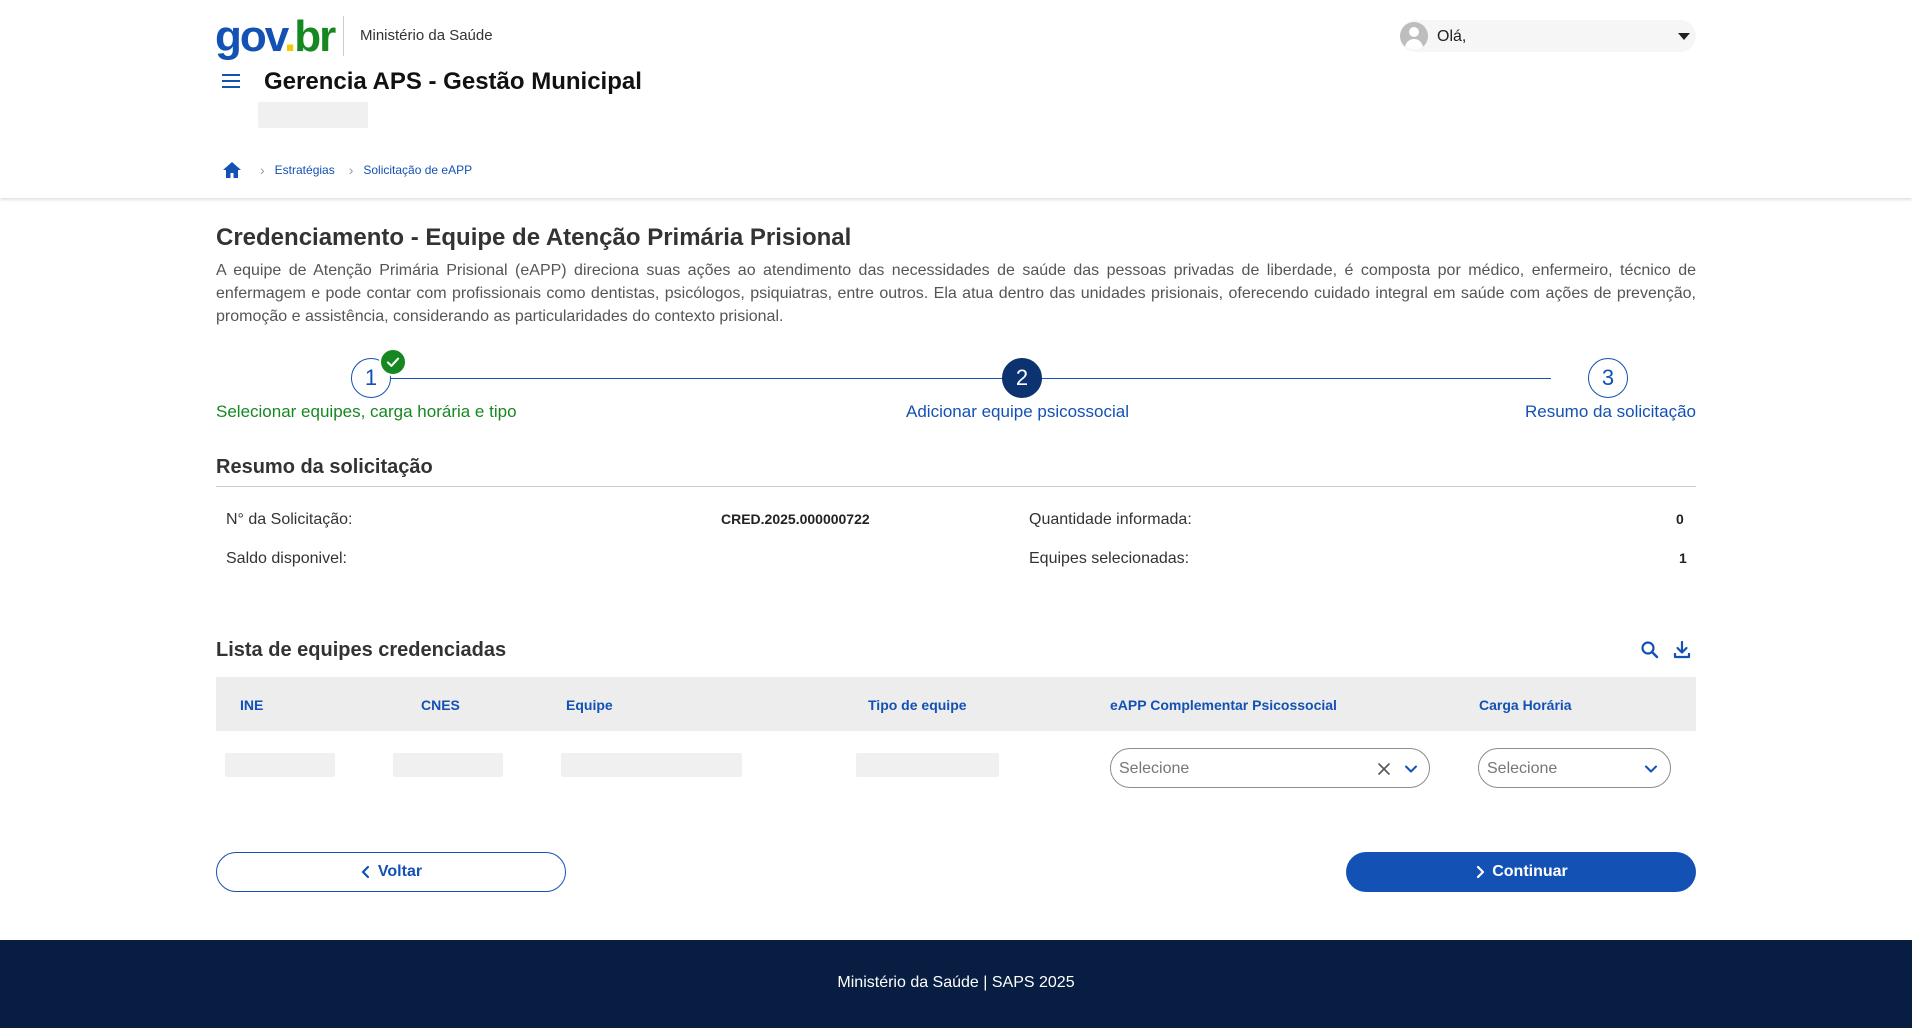 This screenshot has height=1028, width=1912. Describe the element at coordinates (440, 705) in the screenshot. I see `column-header-cnes: CNES` at that location.